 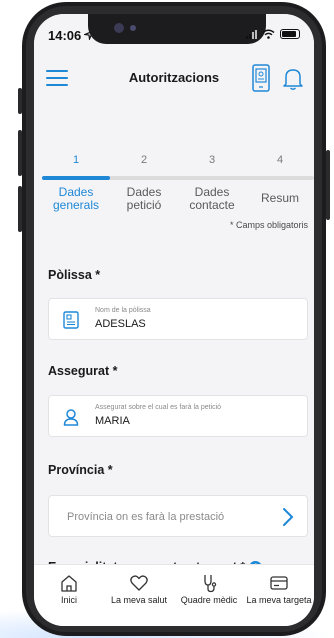 I want to click on nav-label-home: Inici, so click(x=68, y=600).